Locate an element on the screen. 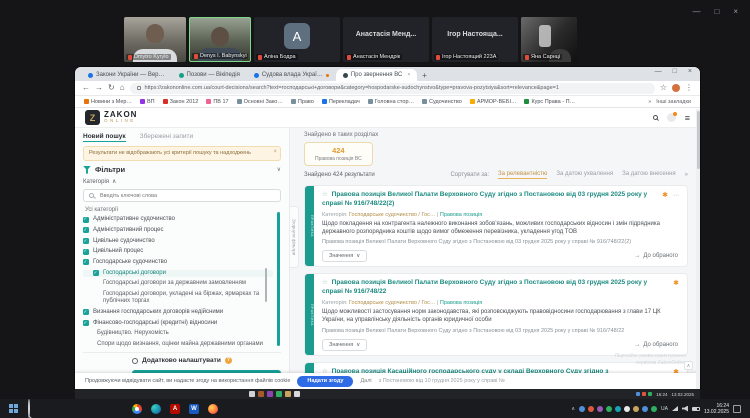  participant-tile: Denys I. Babynskyi is located at coordinates (220, 39).